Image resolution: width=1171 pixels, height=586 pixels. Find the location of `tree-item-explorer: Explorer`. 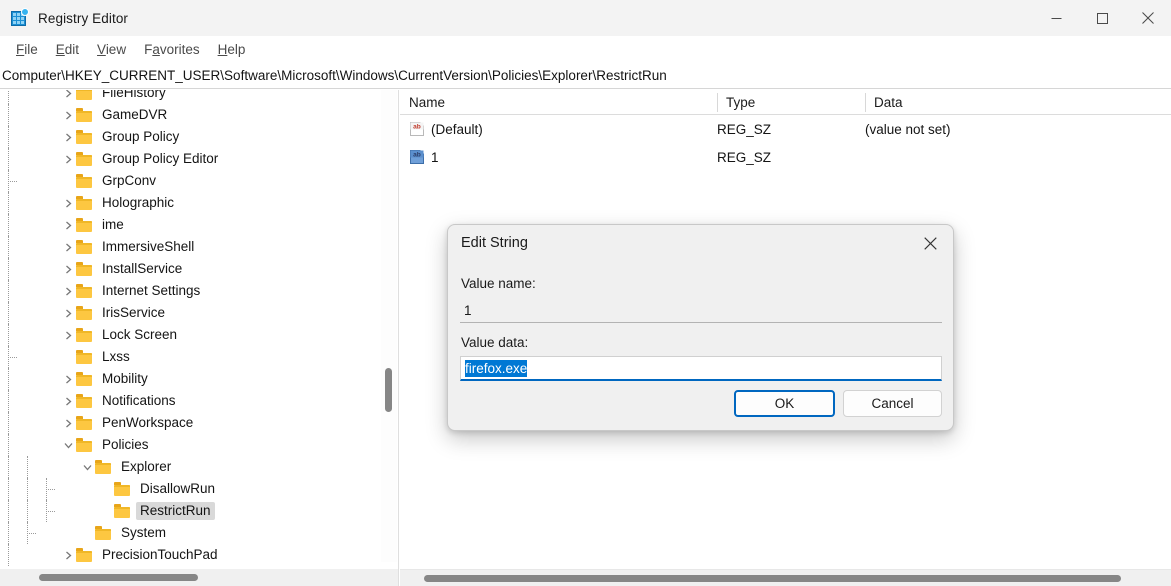

tree-item-explorer: Explorer is located at coordinates (190, 467).